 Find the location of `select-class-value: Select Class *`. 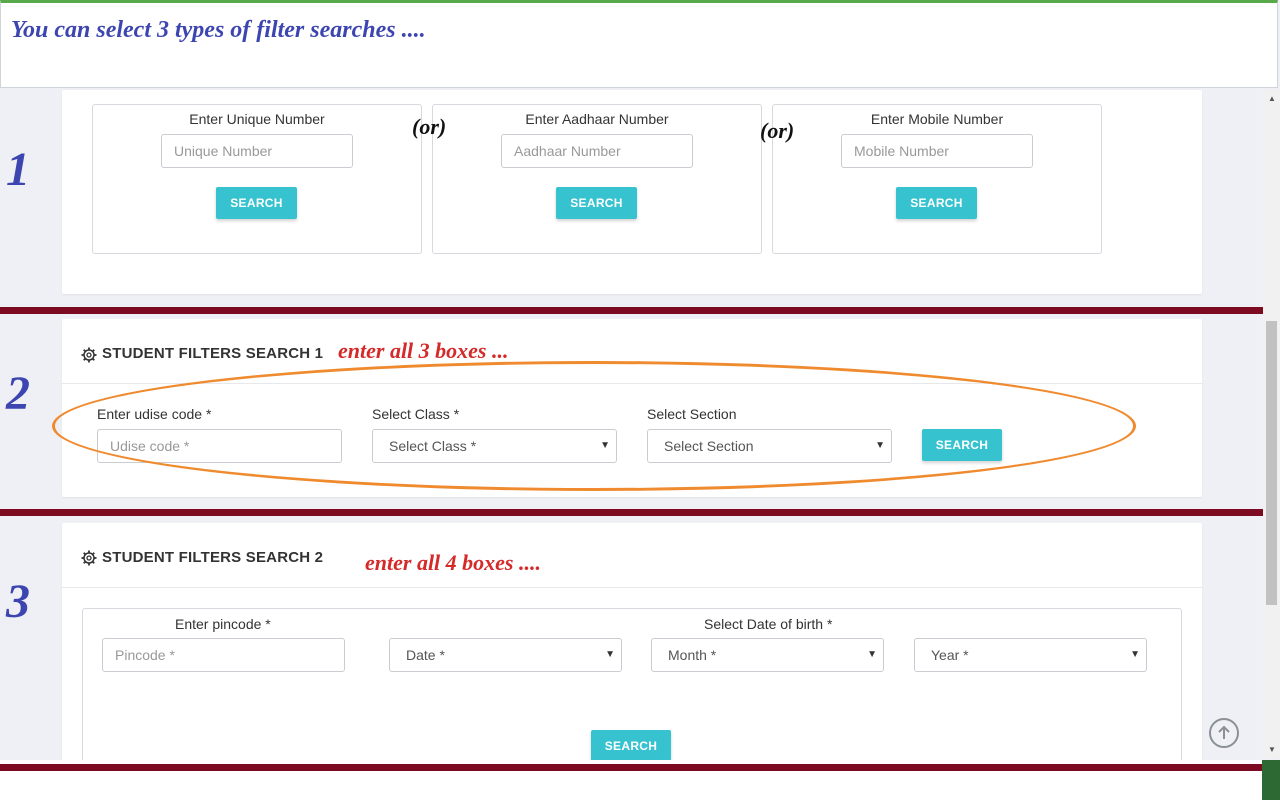

select-class-value: Select Class * is located at coordinates (433, 446).